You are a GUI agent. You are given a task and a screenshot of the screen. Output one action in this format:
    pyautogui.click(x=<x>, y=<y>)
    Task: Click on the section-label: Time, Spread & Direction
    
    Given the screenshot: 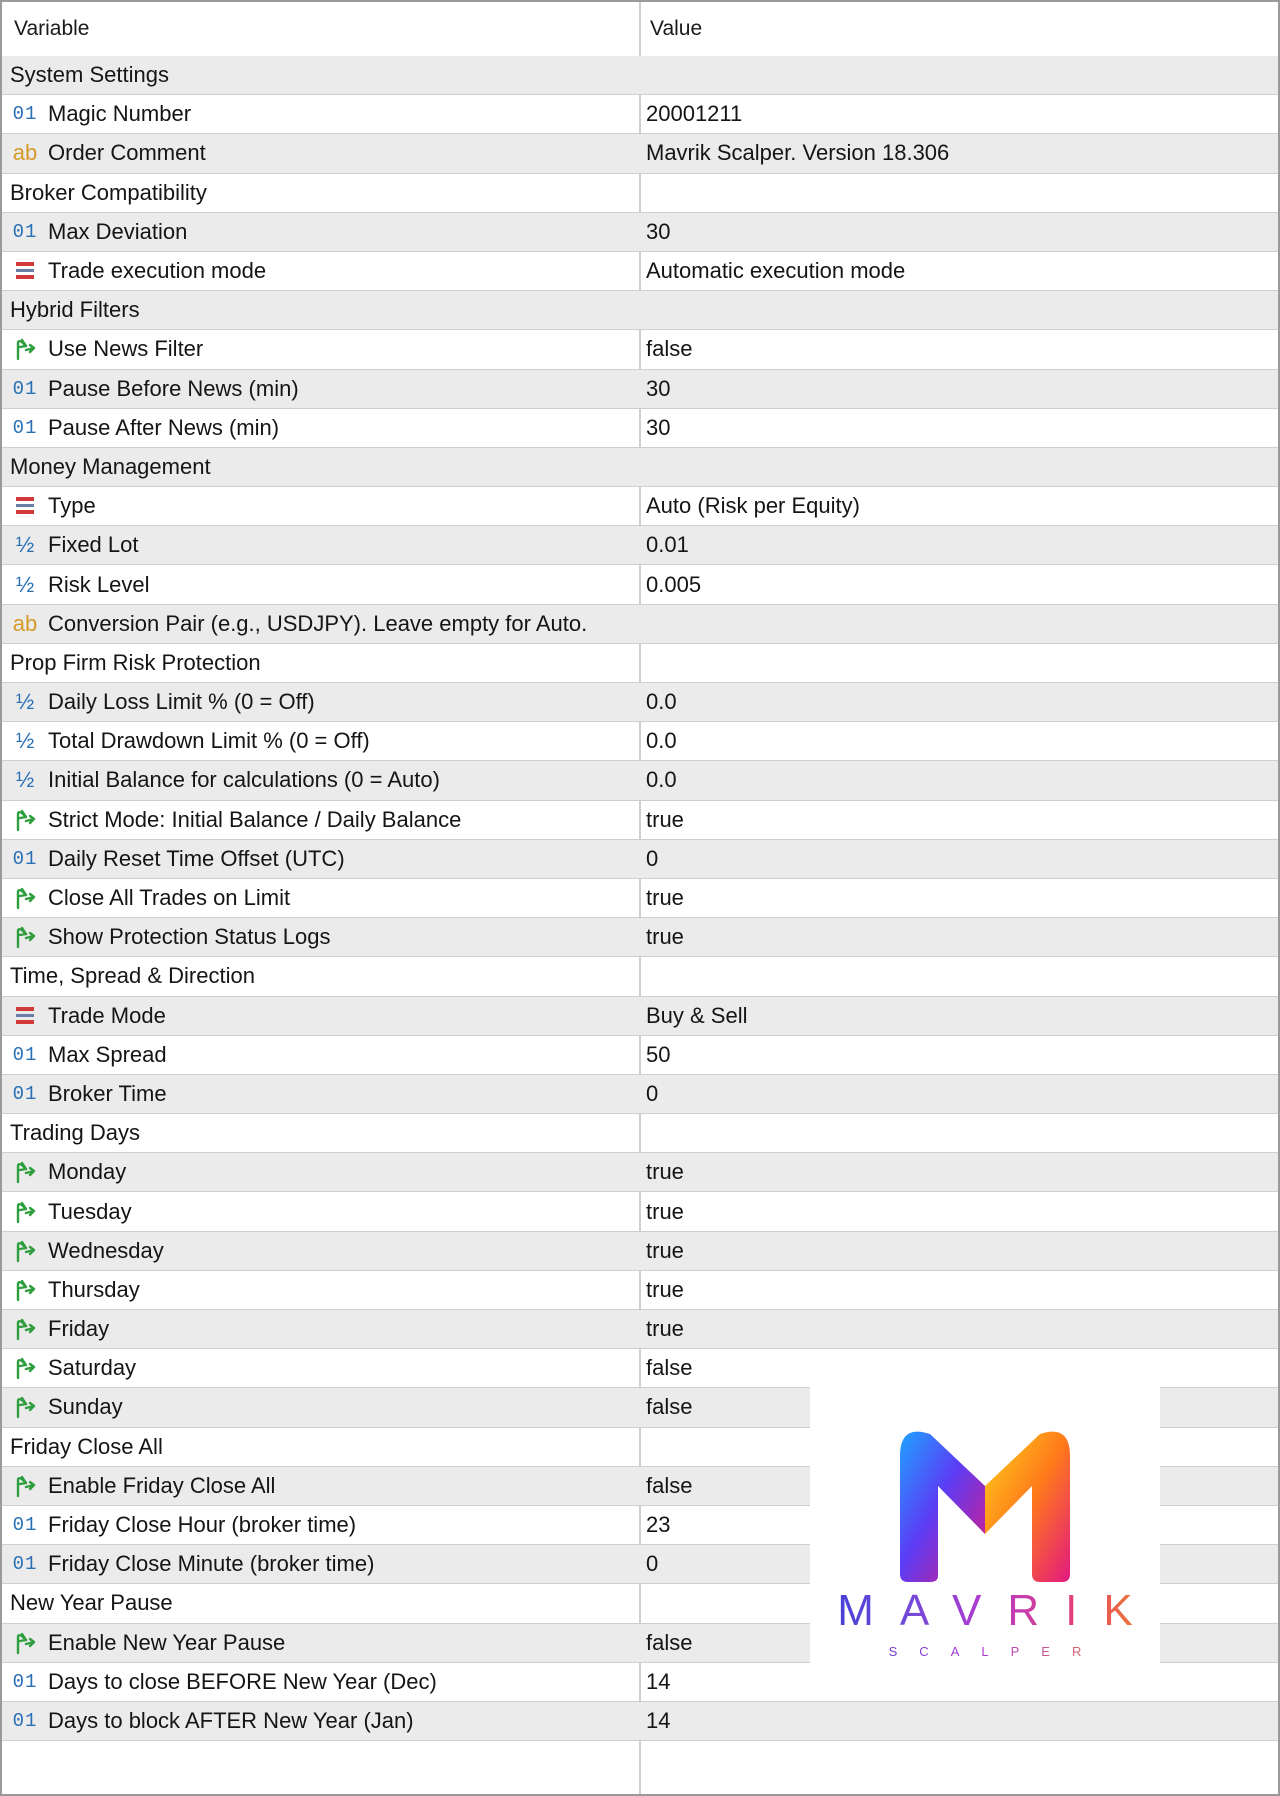 What is the action you would take?
    pyautogui.click(x=132, y=976)
    